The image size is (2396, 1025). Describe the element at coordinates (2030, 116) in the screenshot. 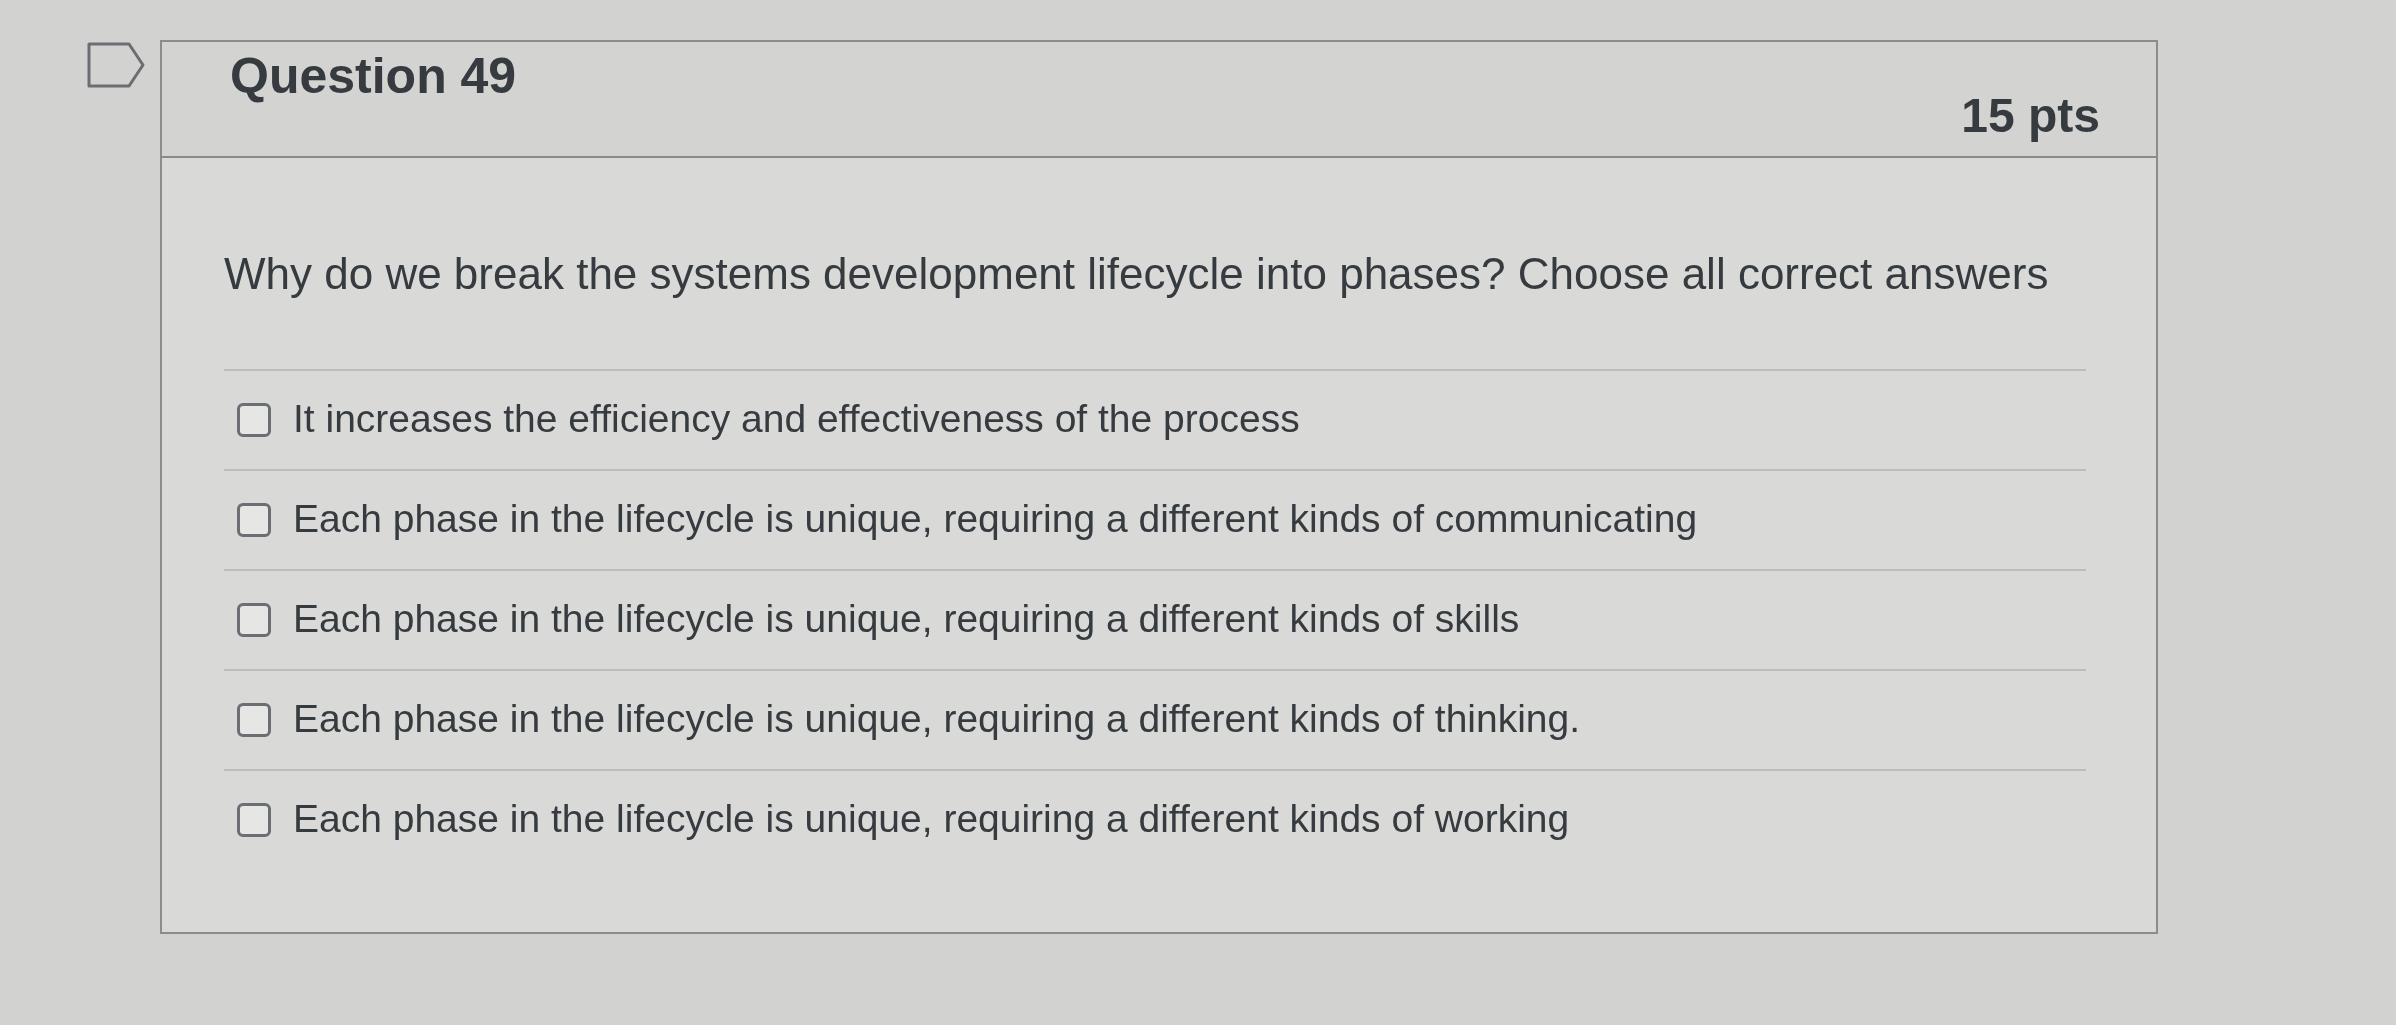

I see `points-label: 15 pts` at that location.